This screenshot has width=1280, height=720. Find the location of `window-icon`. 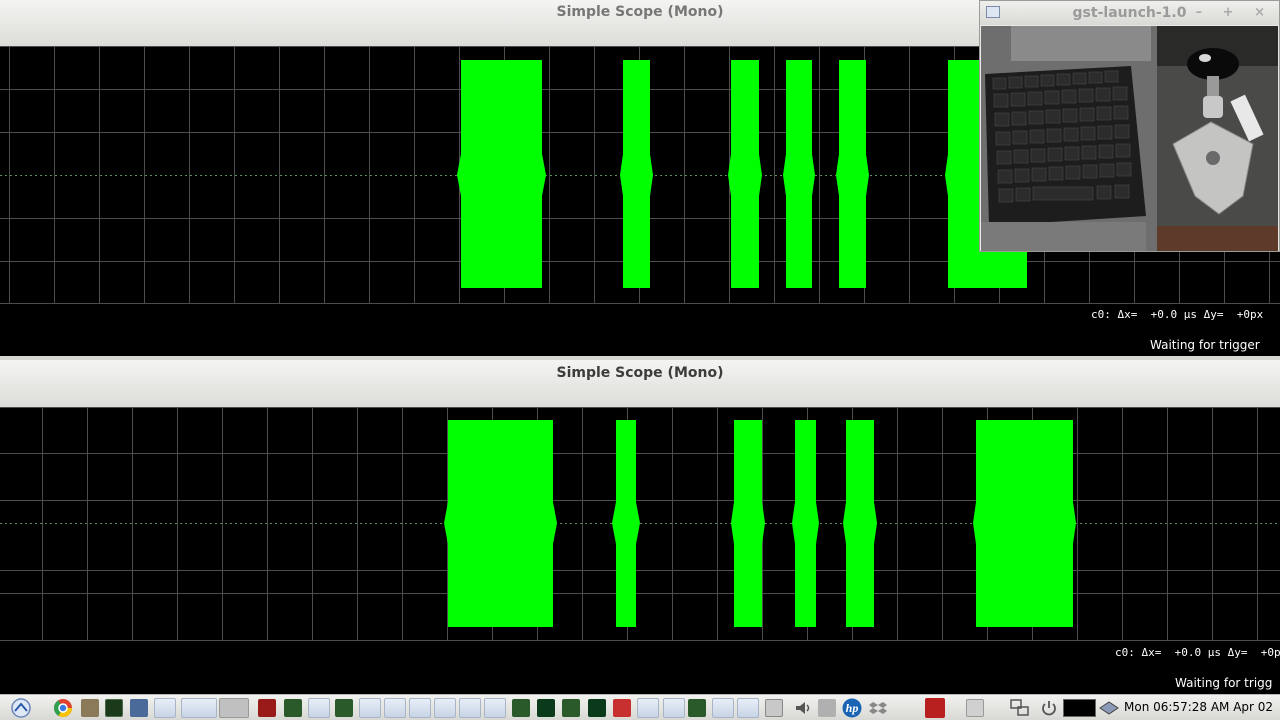

window-icon is located at coordinates (993, 12).